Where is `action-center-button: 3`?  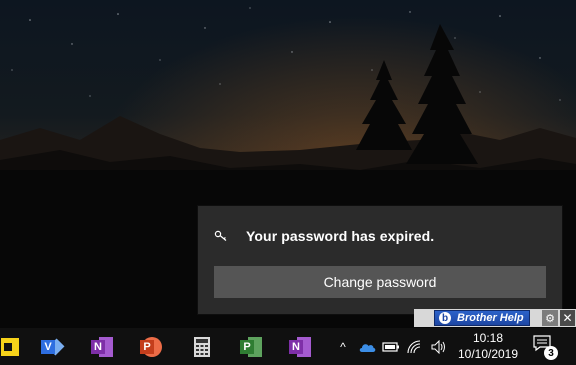 action-center-button: 3 is located at coordinates (546, 347).